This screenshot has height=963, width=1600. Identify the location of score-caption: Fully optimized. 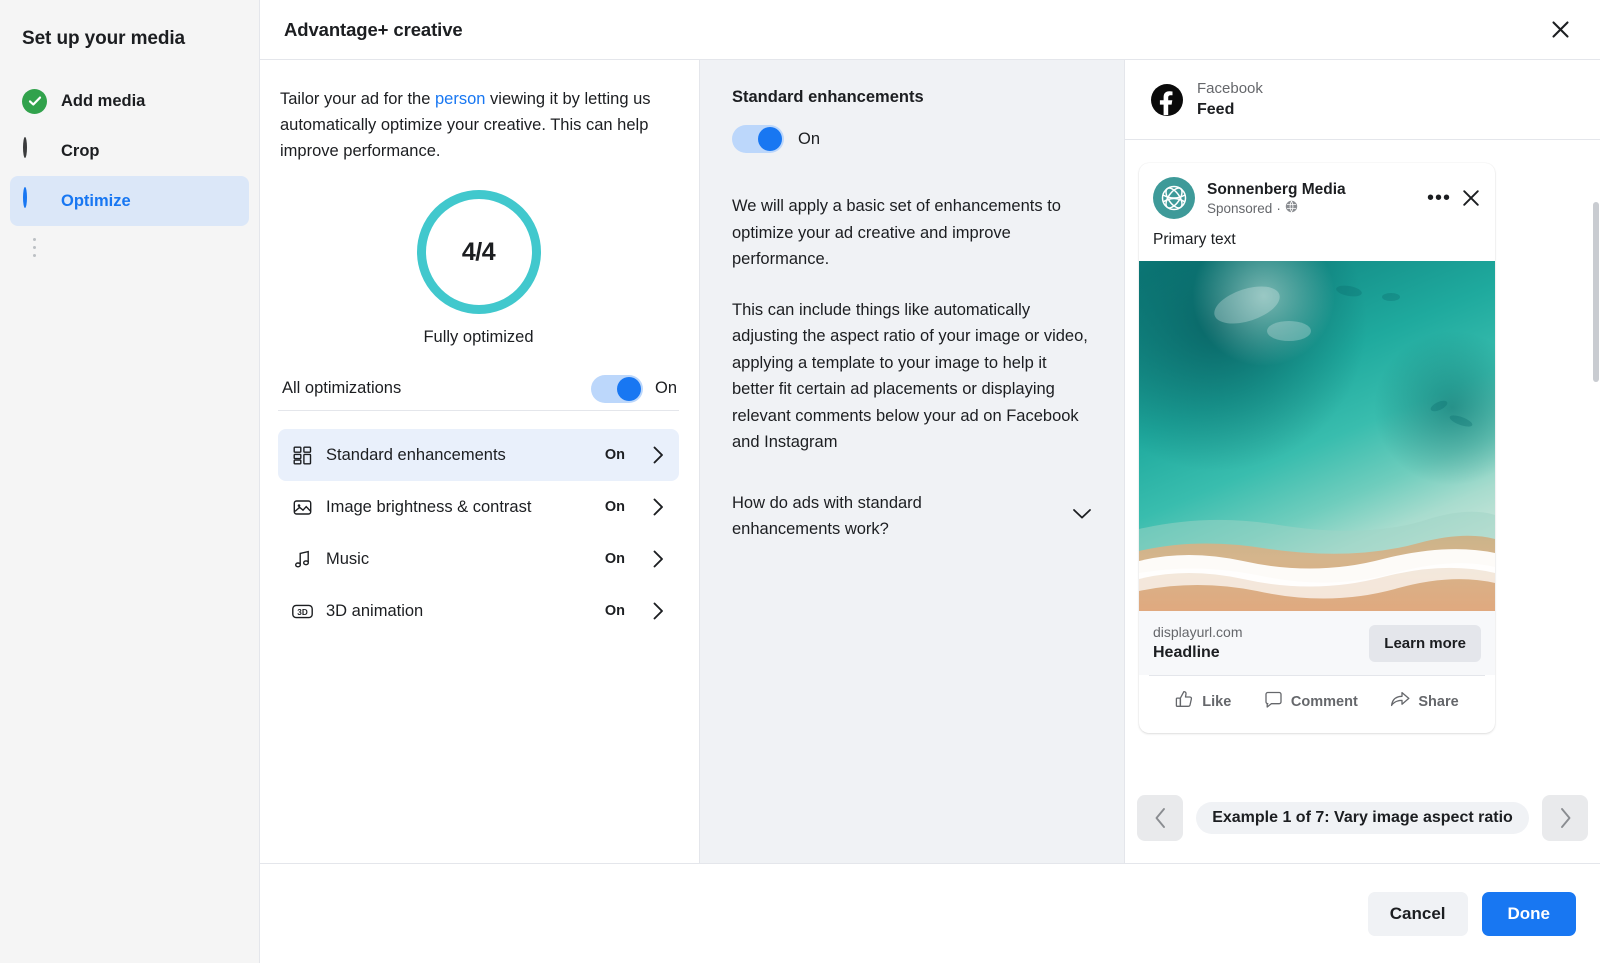
(478, 337).